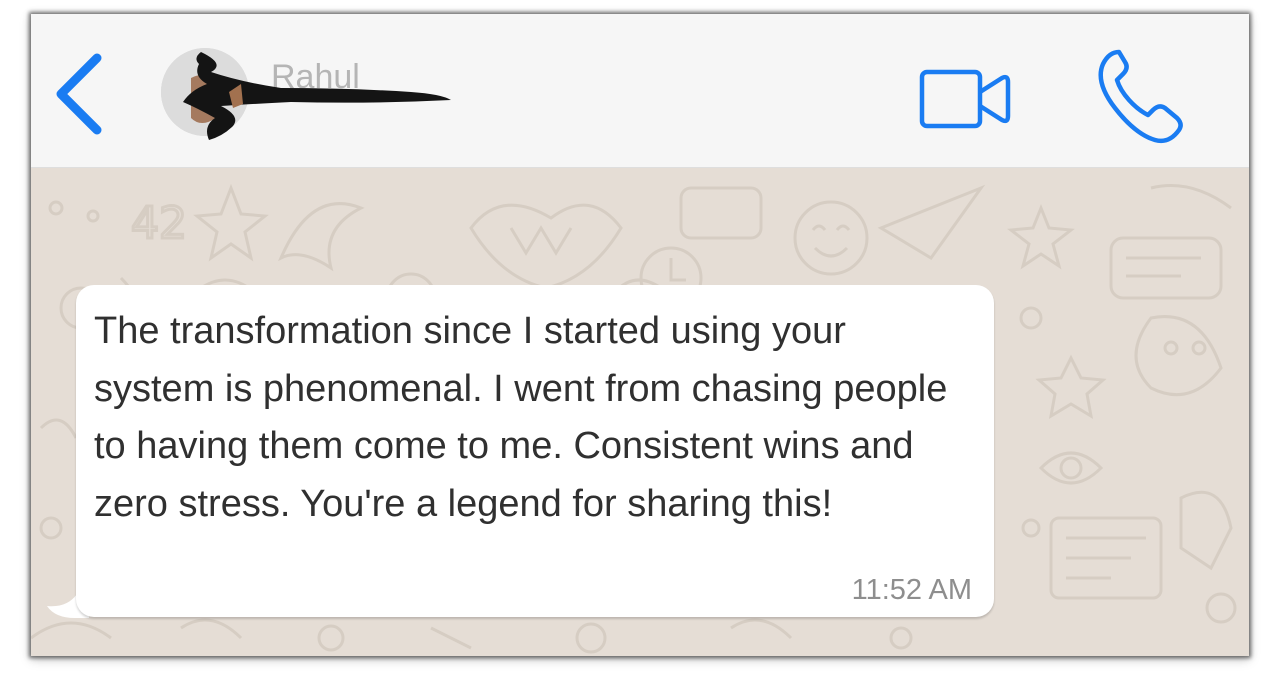 This screenshot has width=1278, height=680. I want to click on video-camera-icon, so click(965, 99).